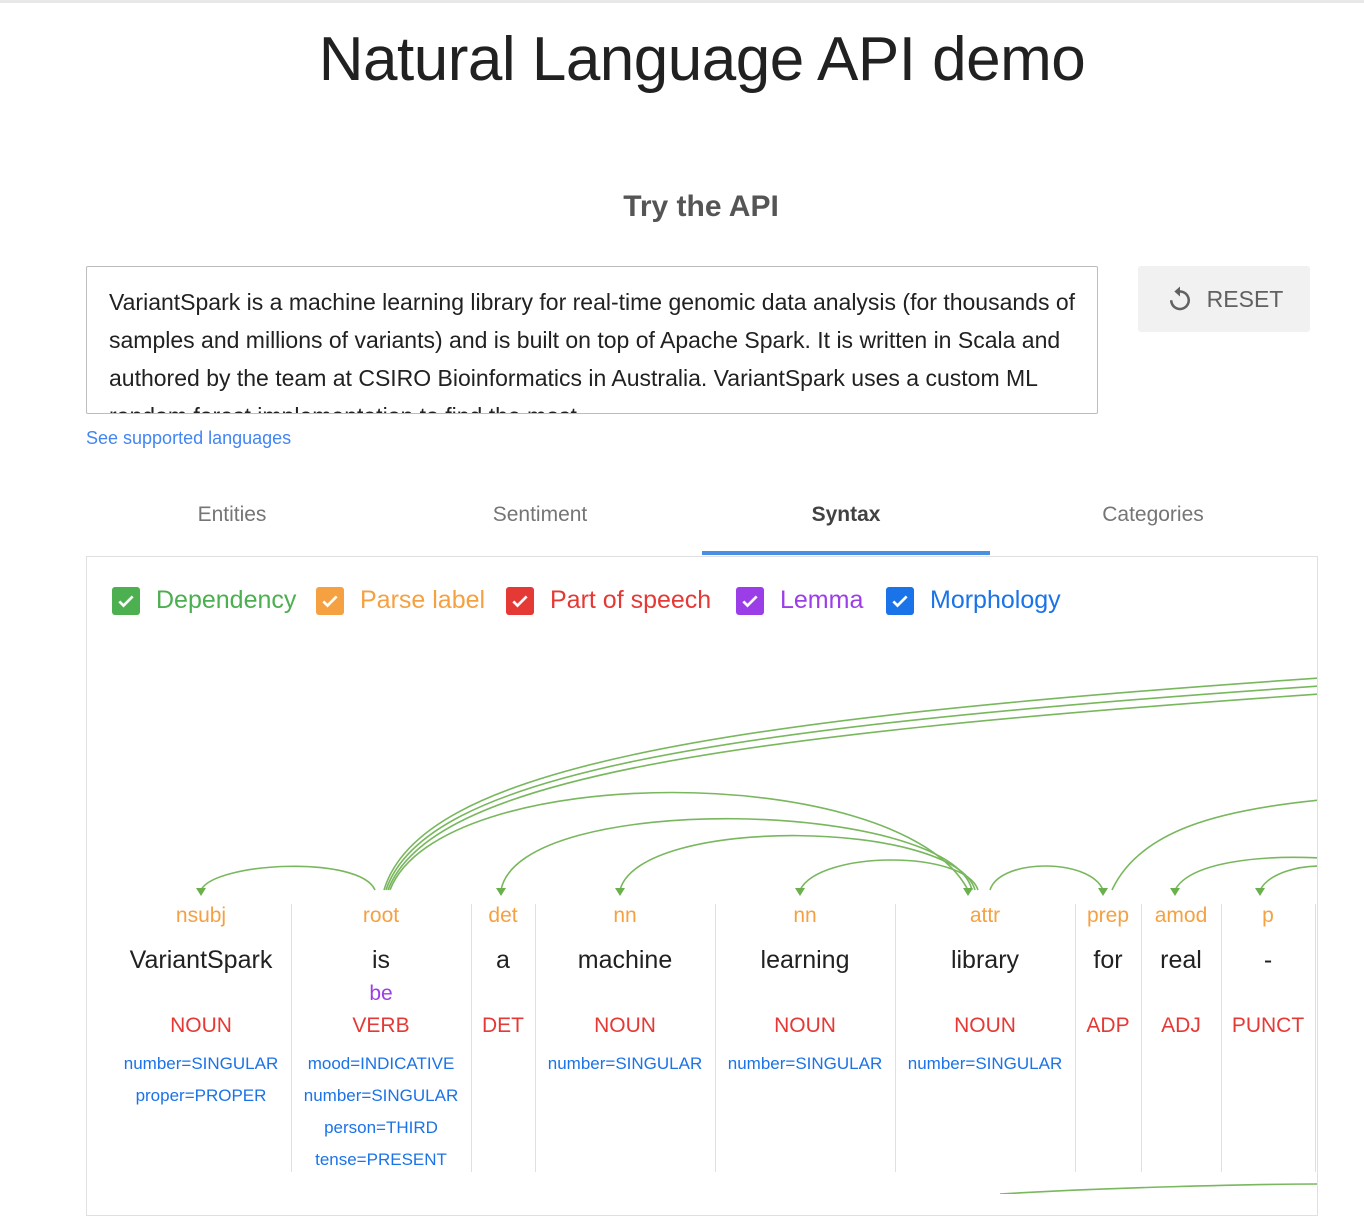 Image resolution: width=1364 pixels, height=1216 pixels. What do you see at coordinates (1181, 915) in the screenshot?
I see `token-label: amod` at bounding box center [1181, 915].